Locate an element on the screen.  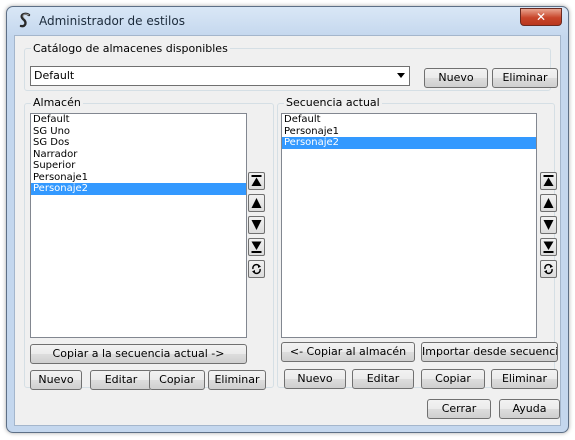
catalog-new-button: Nuevo is located at coordinates (456, 78).